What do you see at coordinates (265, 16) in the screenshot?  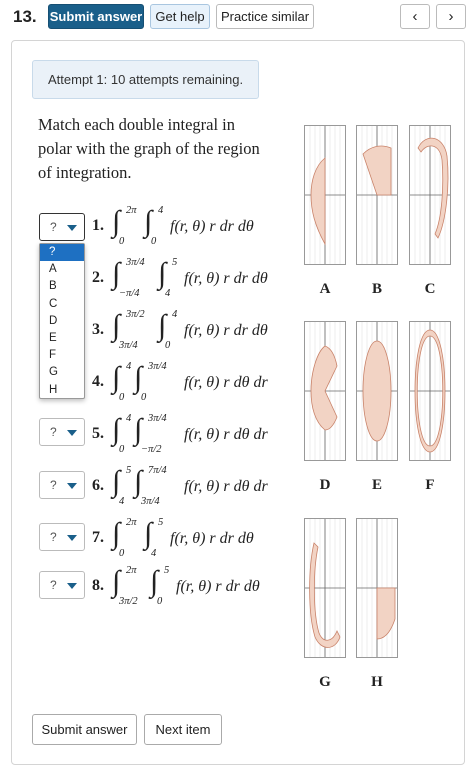 I see `practice-similar-button: Practice similar` at bounding box center [265, 16].